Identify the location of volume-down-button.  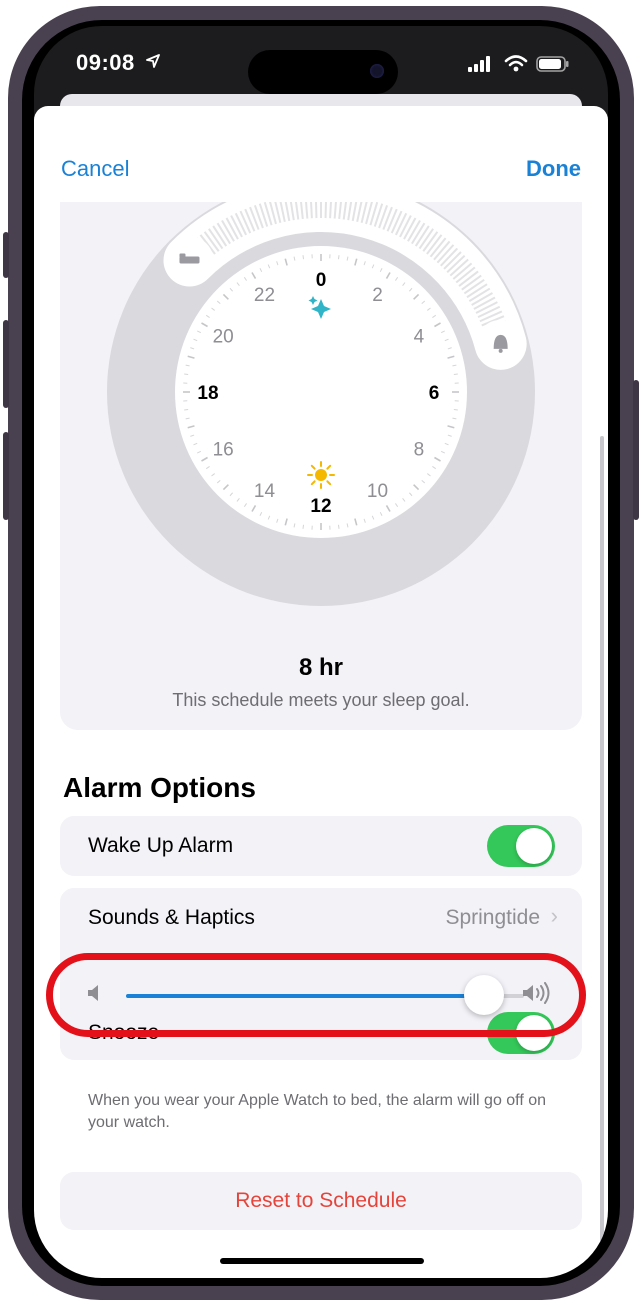
(6, 476).